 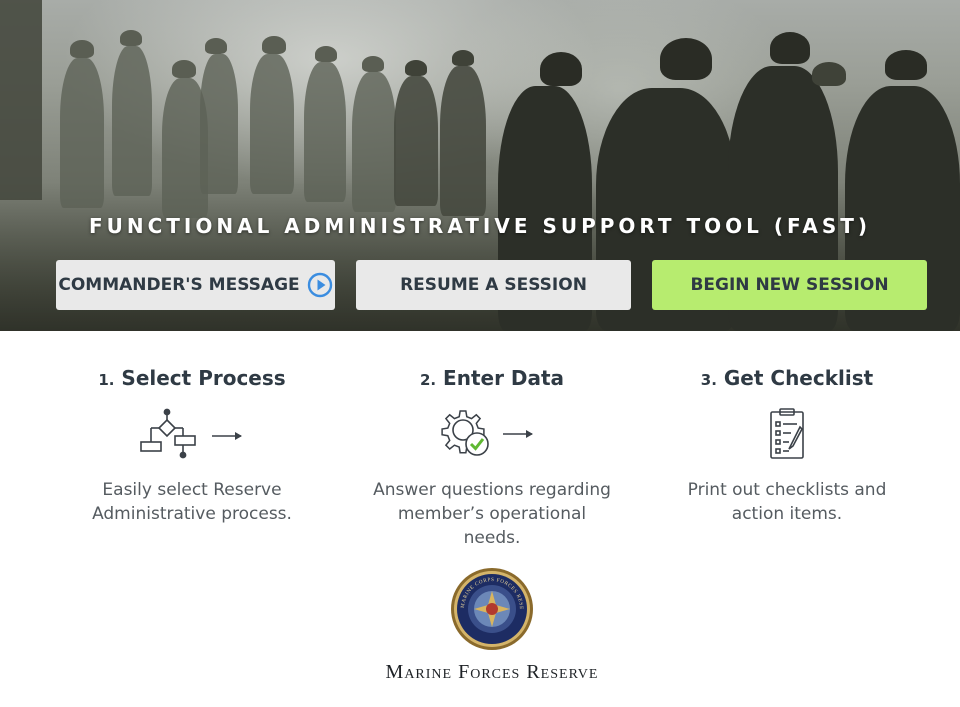 I want to click on step-title: Get Checklist, so click(x=798, y=378).